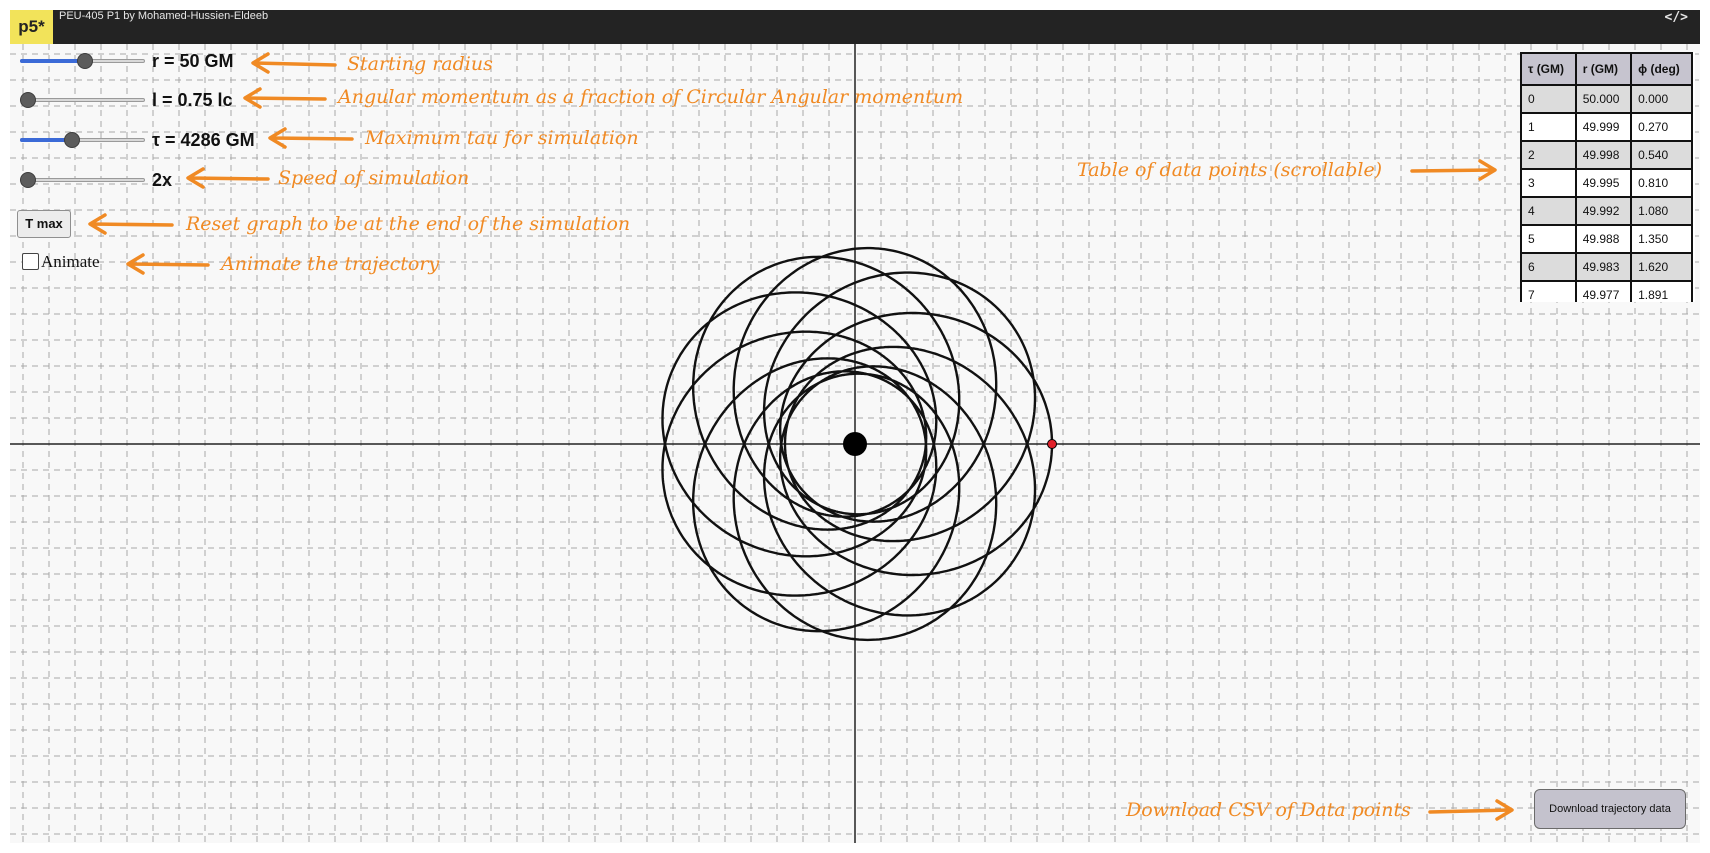 The image size is (1710, 853). I want to click on table-cell: 2, so click(1548, 155).